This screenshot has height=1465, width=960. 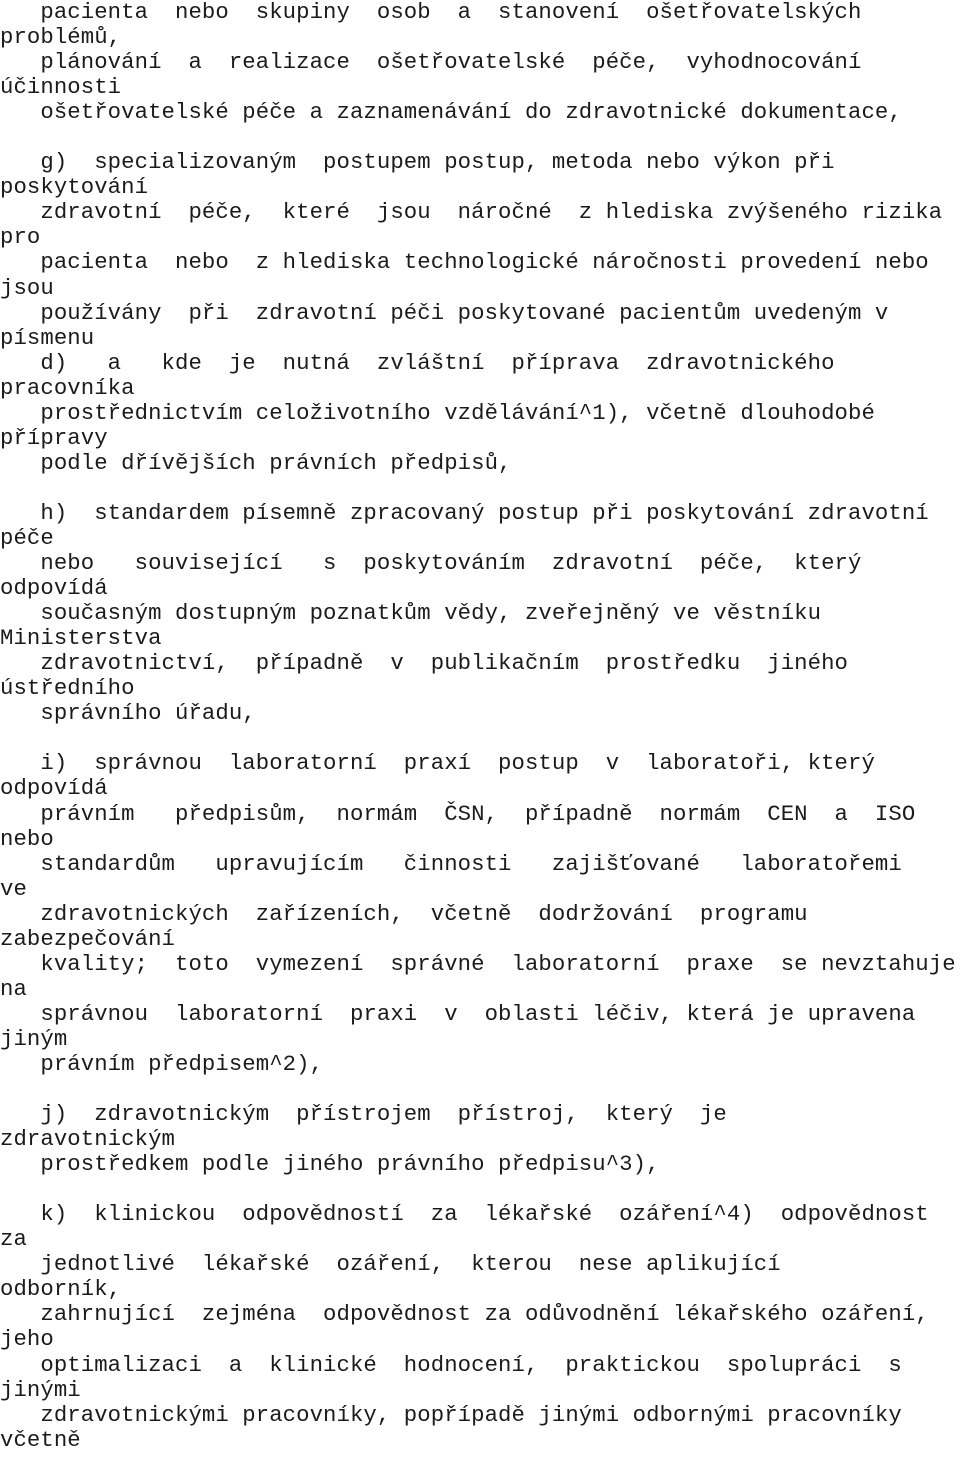 I want to click on text-line: ústředního, so click(x=67, y=688).